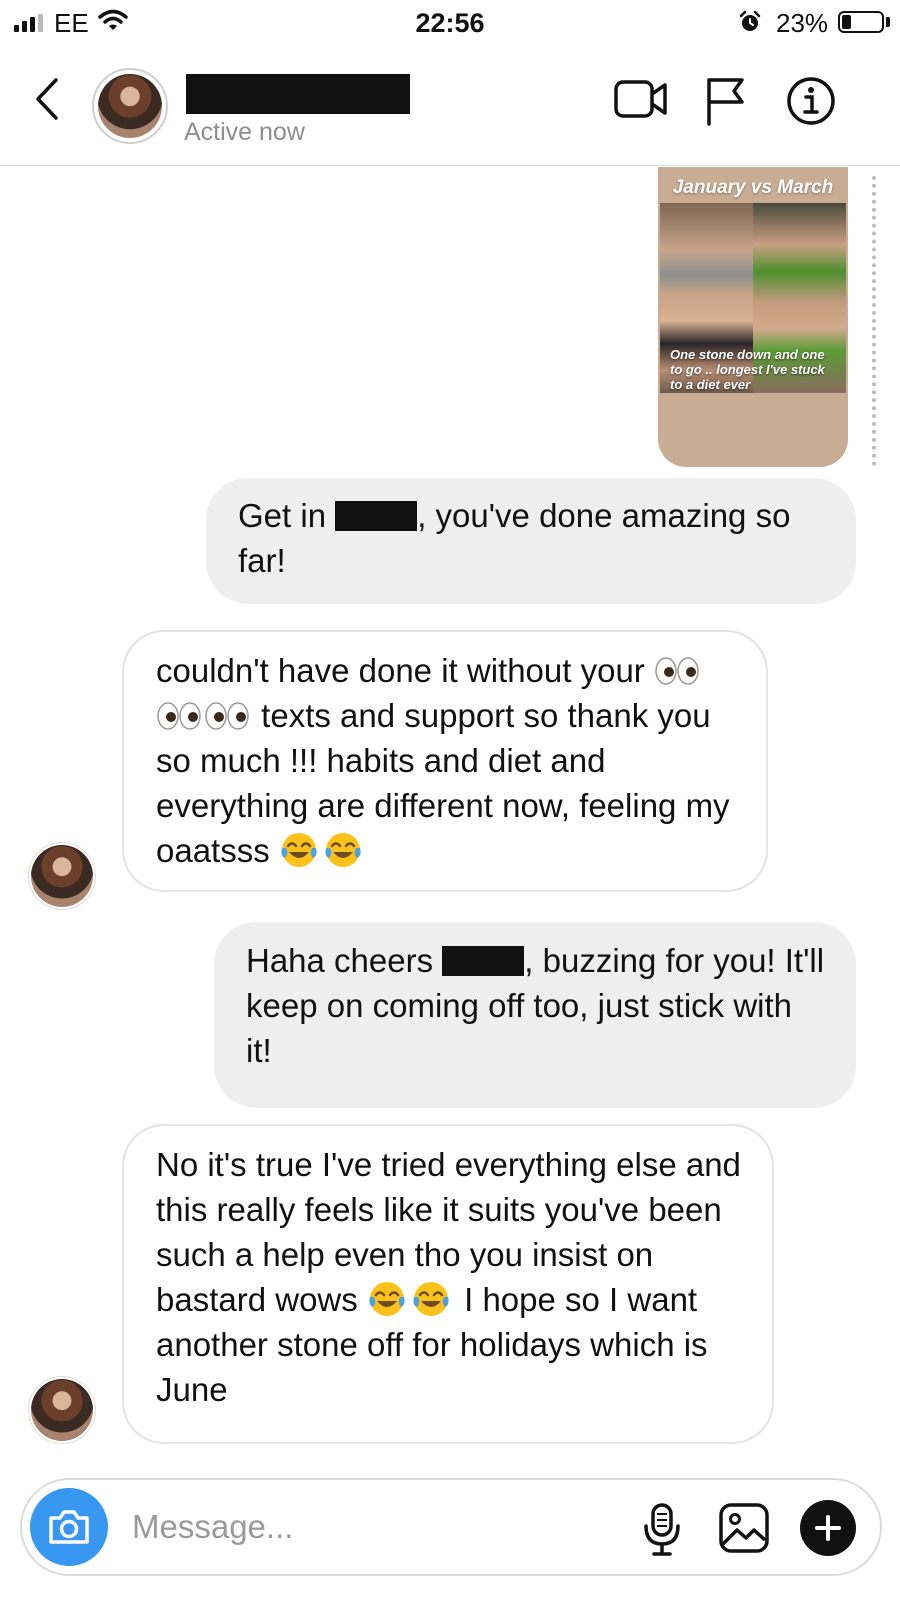  What do you see at coordinates (828, 1528) in the screenshot?
I see `plus-icon` at bounding box center [828, 1528].